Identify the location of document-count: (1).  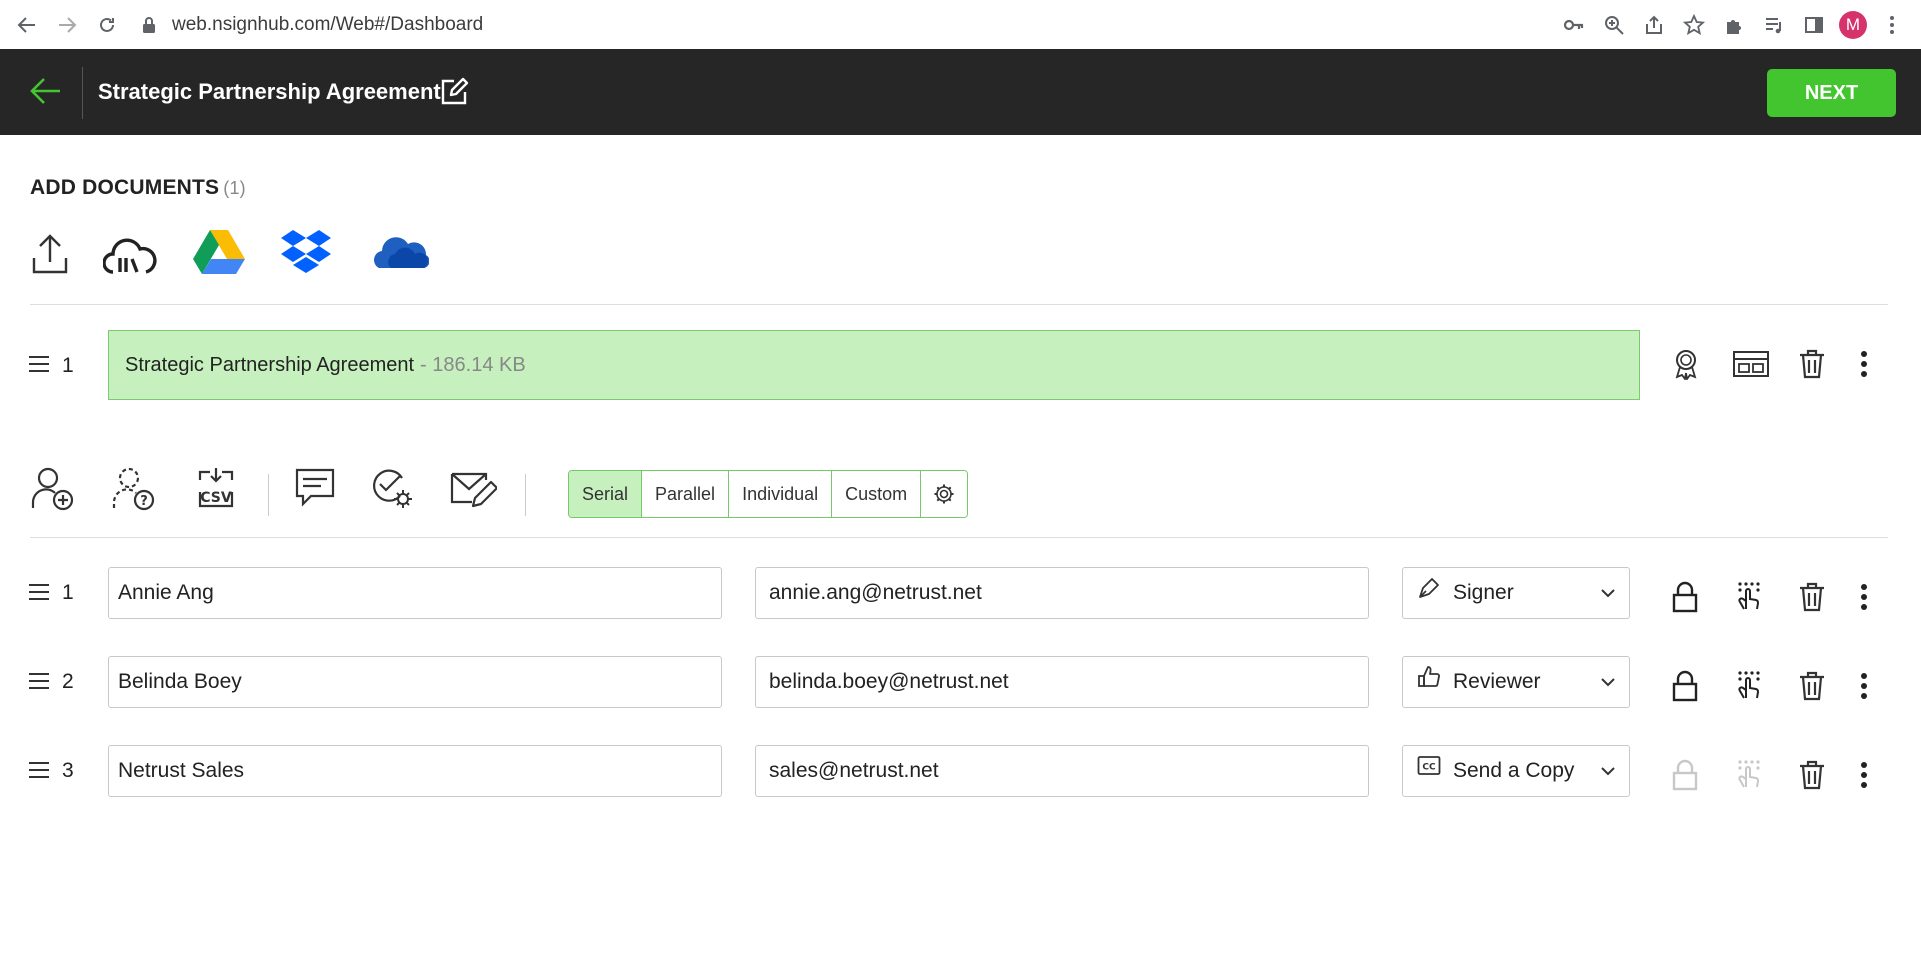
(234, 188).